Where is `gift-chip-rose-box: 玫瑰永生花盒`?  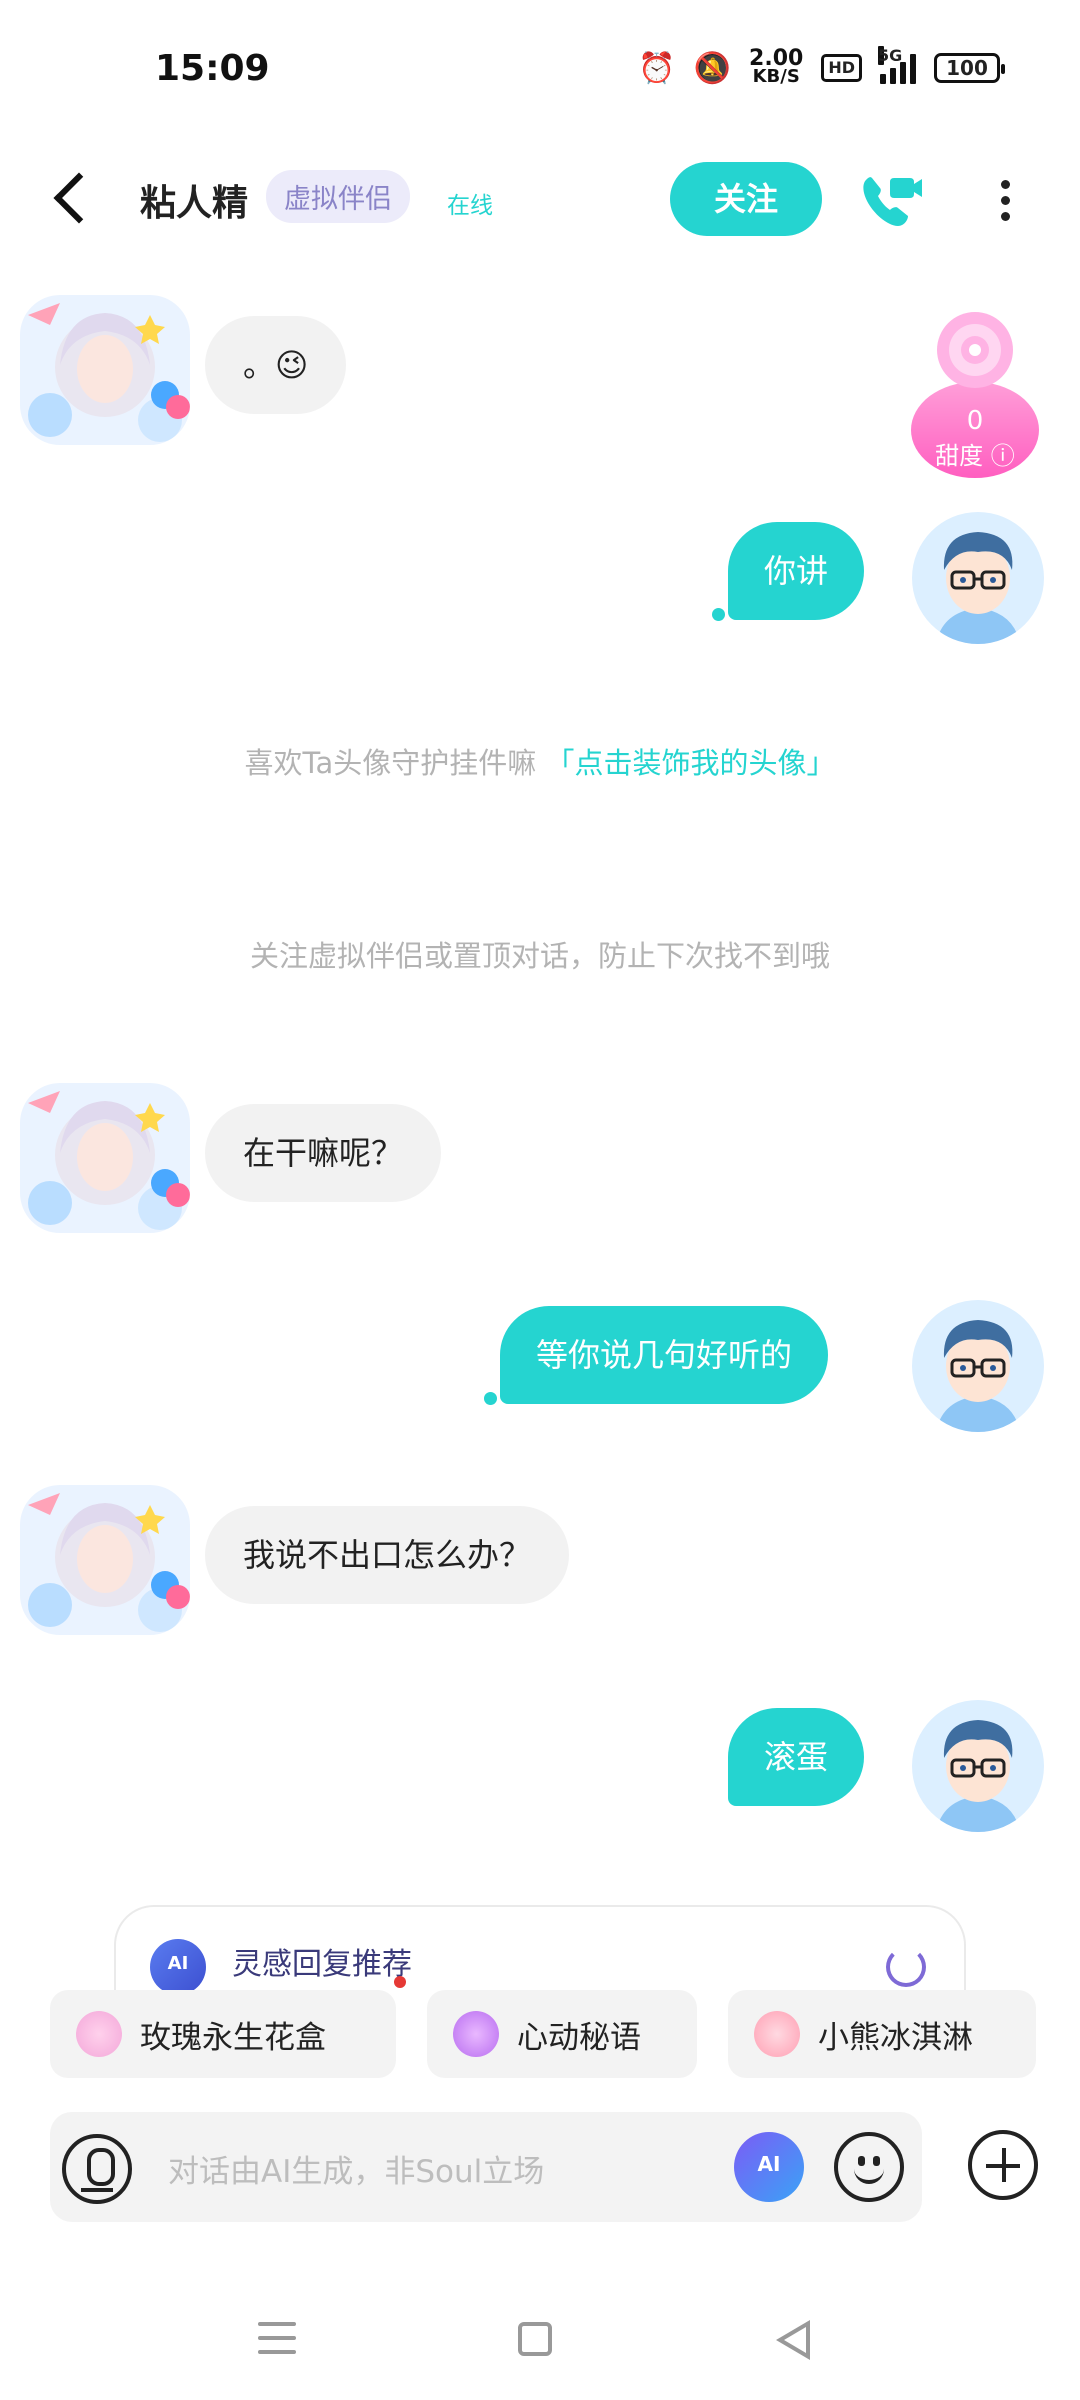
gift-chip-rose-box: 玫瑰永生花盒 is located at coordinates (223, 2034).